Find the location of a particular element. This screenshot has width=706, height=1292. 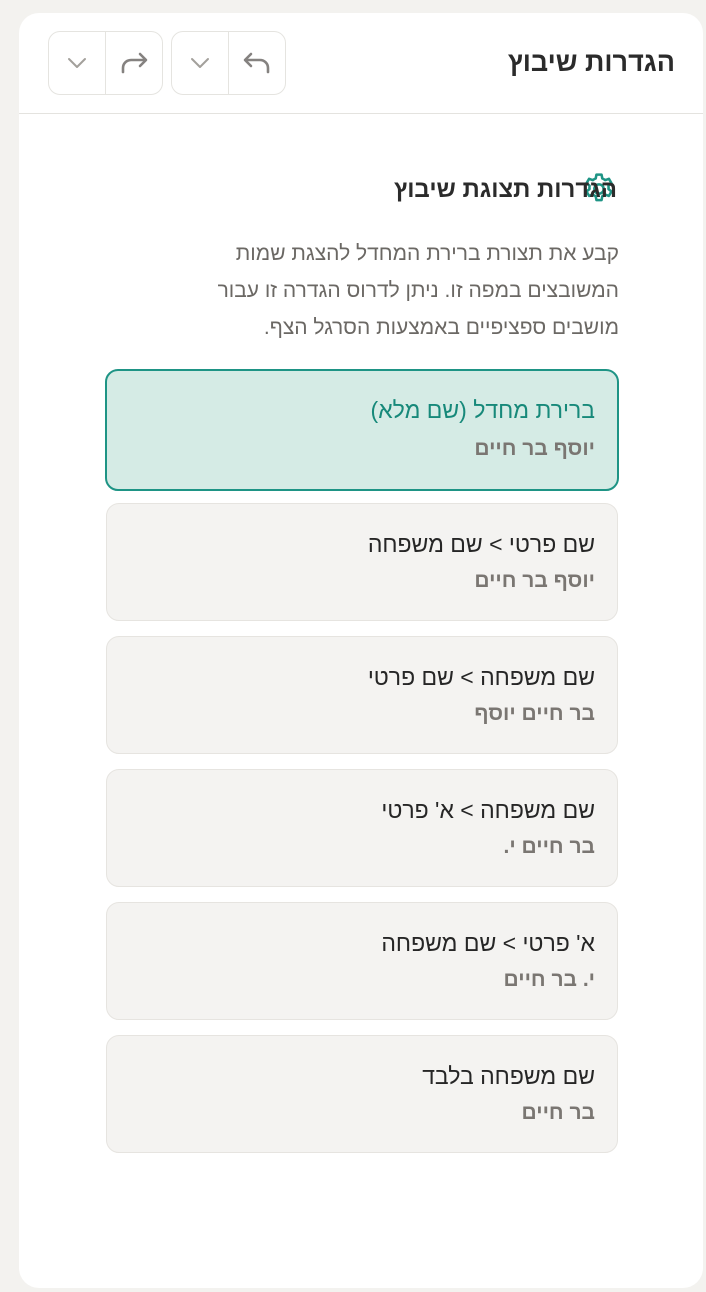

redo-button-group is located at coordinates (105, 63).